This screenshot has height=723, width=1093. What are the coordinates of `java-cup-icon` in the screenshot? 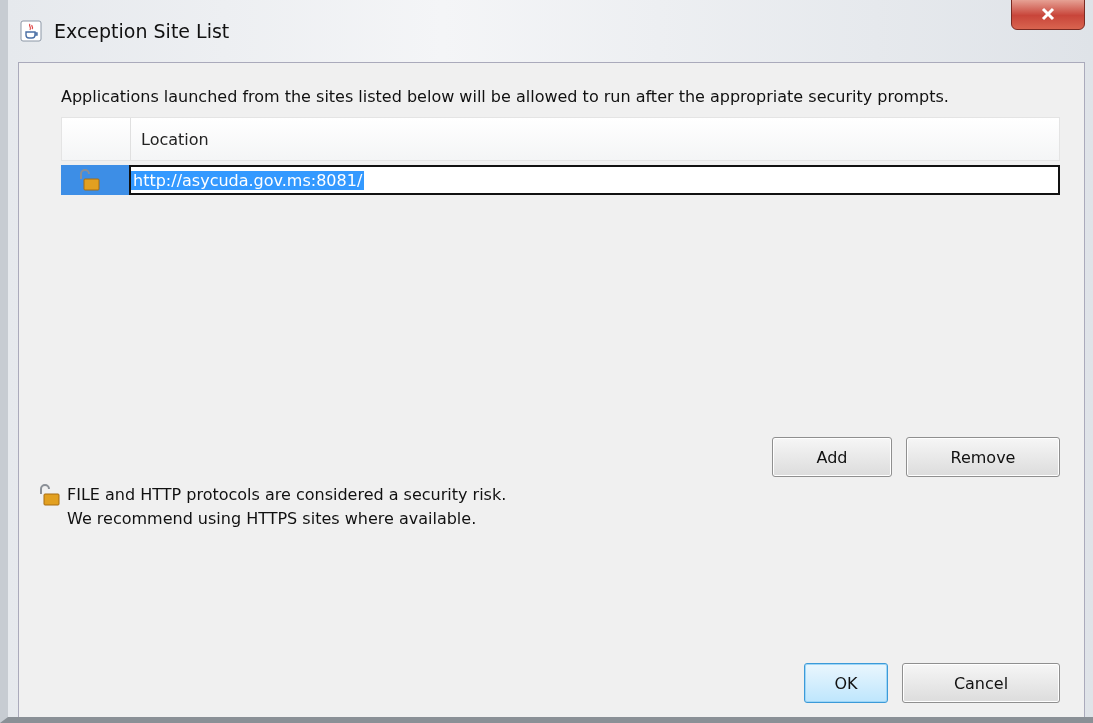 It's located at (31, 31).